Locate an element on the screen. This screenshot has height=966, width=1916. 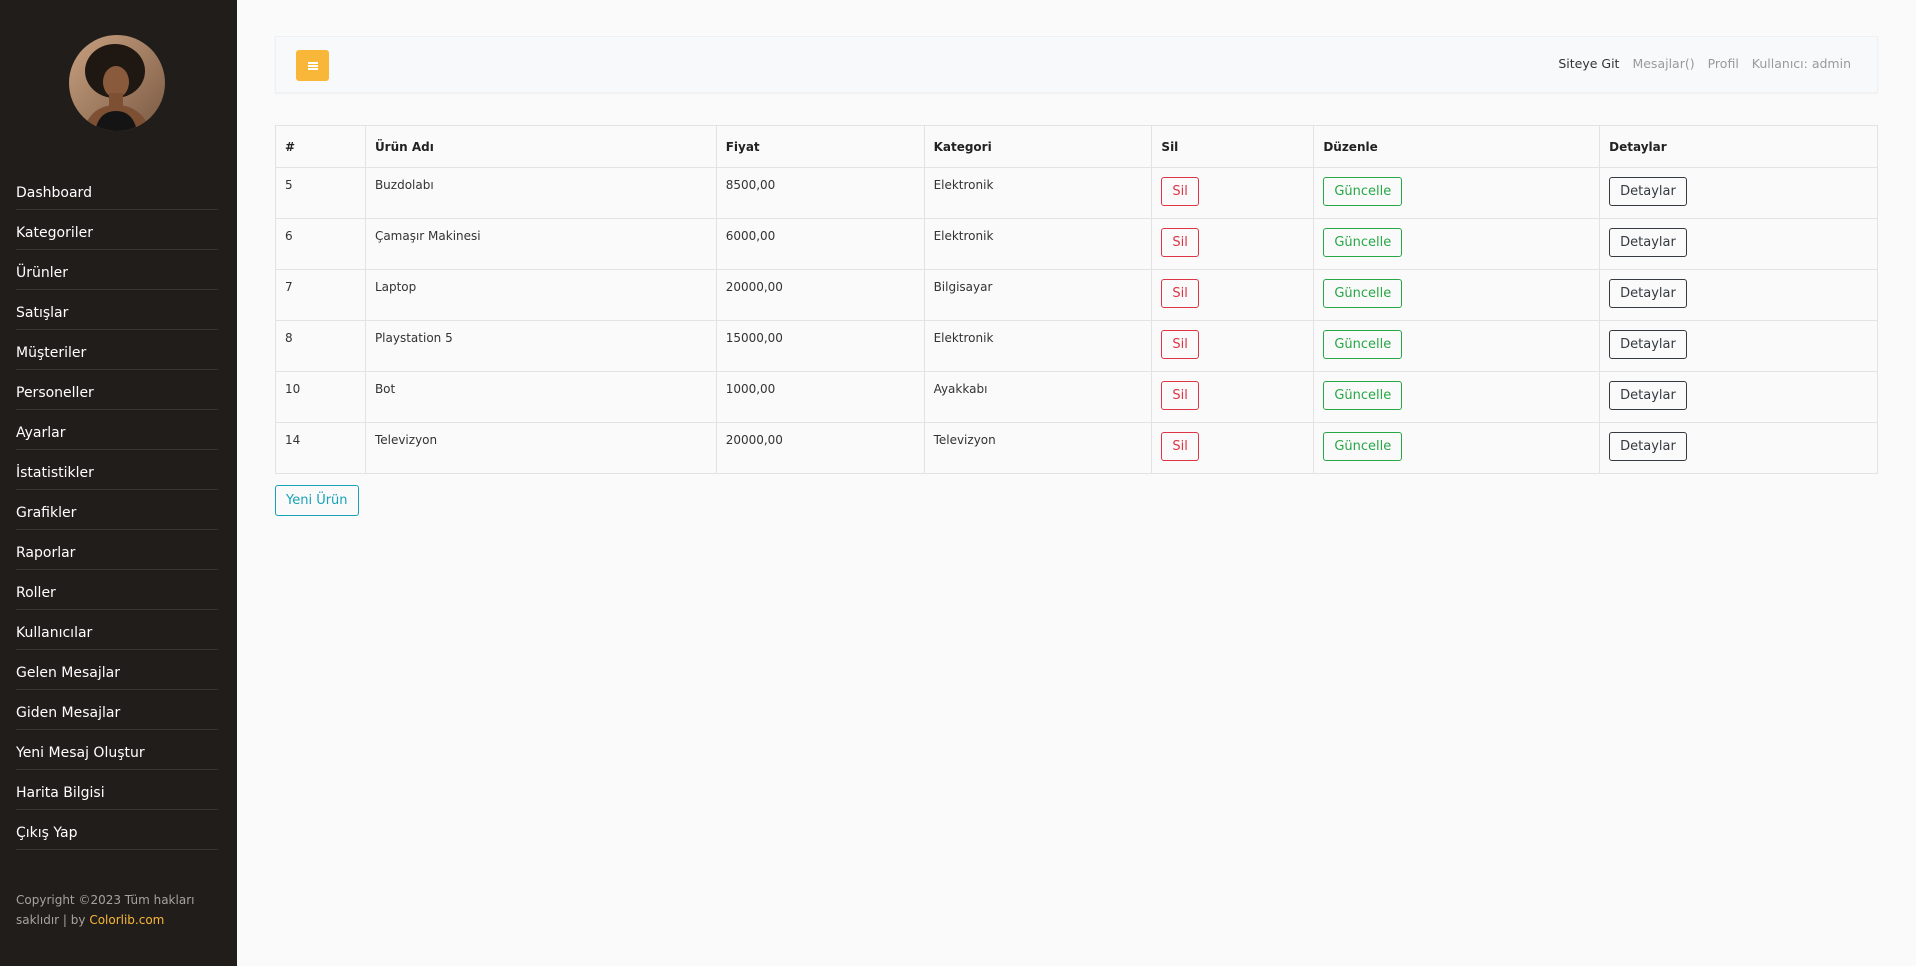
sidebar-item-label: Kullanıcılar is located at coordinates (54, 633).